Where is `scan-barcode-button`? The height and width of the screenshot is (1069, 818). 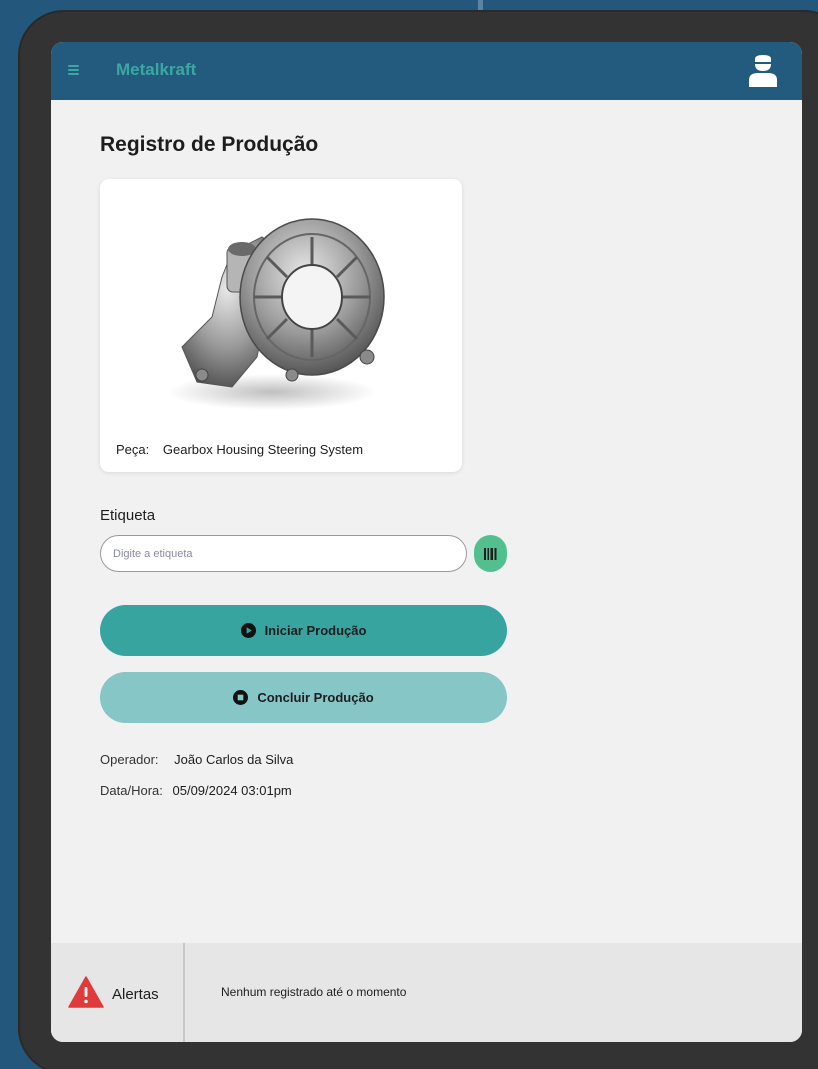
scan-barcode-button is located at coordinates (490, 553).